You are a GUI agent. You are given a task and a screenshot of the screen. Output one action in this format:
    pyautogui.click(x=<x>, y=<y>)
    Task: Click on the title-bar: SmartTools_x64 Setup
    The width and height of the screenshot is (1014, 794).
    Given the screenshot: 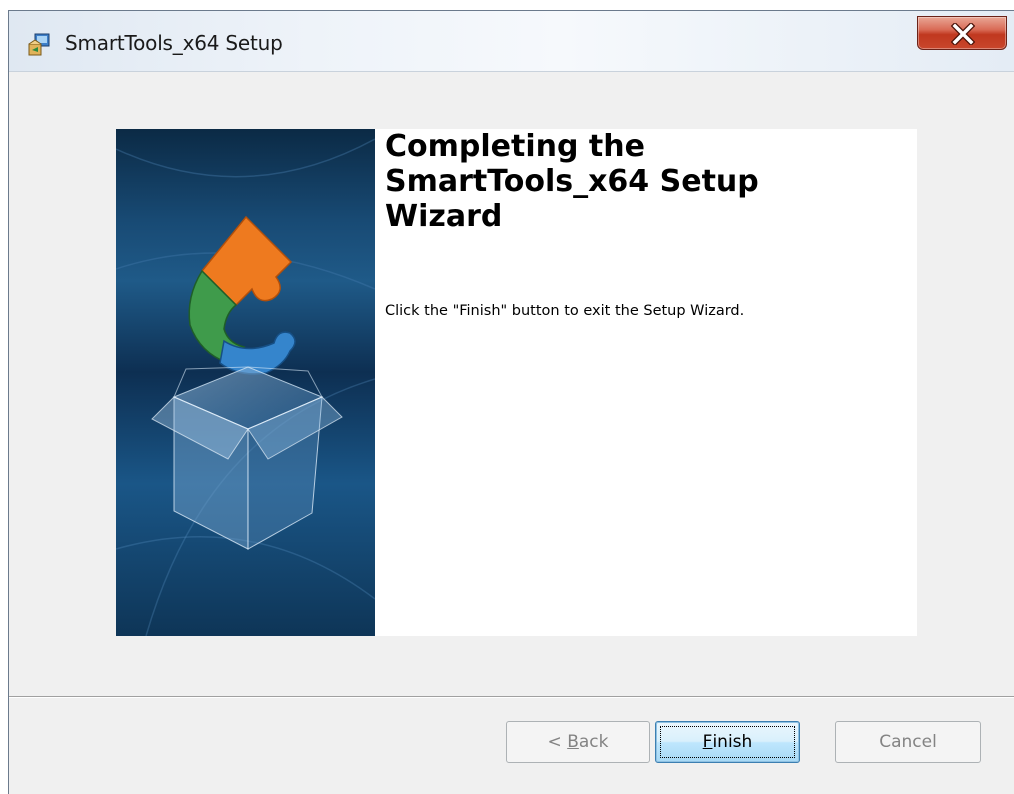 What is the action you would take?
    pyautogui.click(x=511, y=41)
    